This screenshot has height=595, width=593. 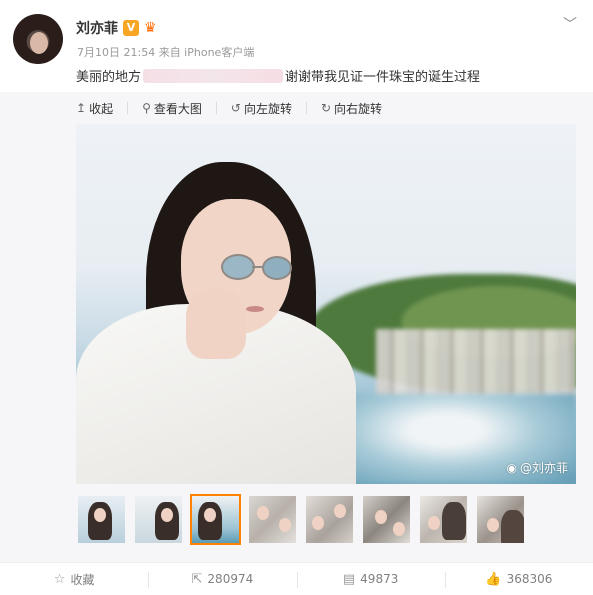 What do you see at coordinates (230, 579) in the screenshot?
I see `repost-count: 280974` at bounding box center [230, 579].